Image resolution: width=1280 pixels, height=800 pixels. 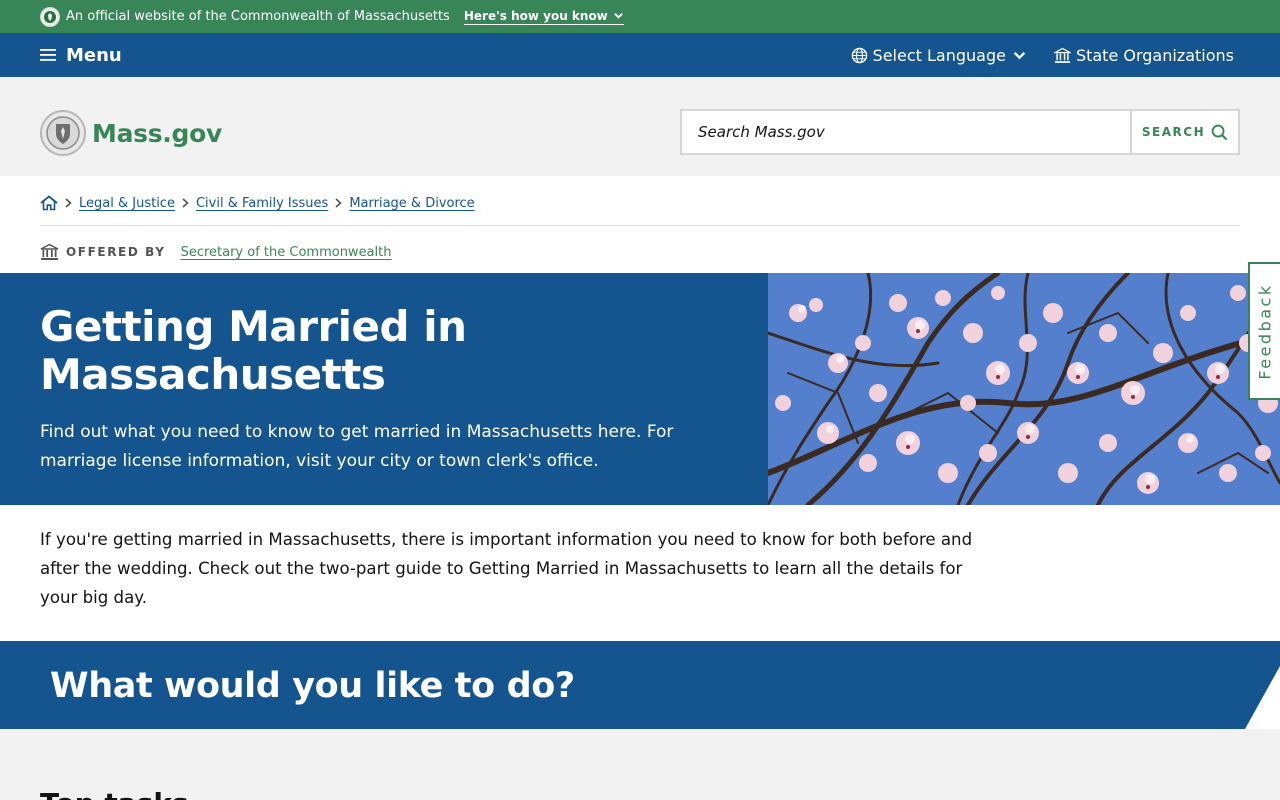 I want to click on menu-label: Menu, so click(x=94, y=55).